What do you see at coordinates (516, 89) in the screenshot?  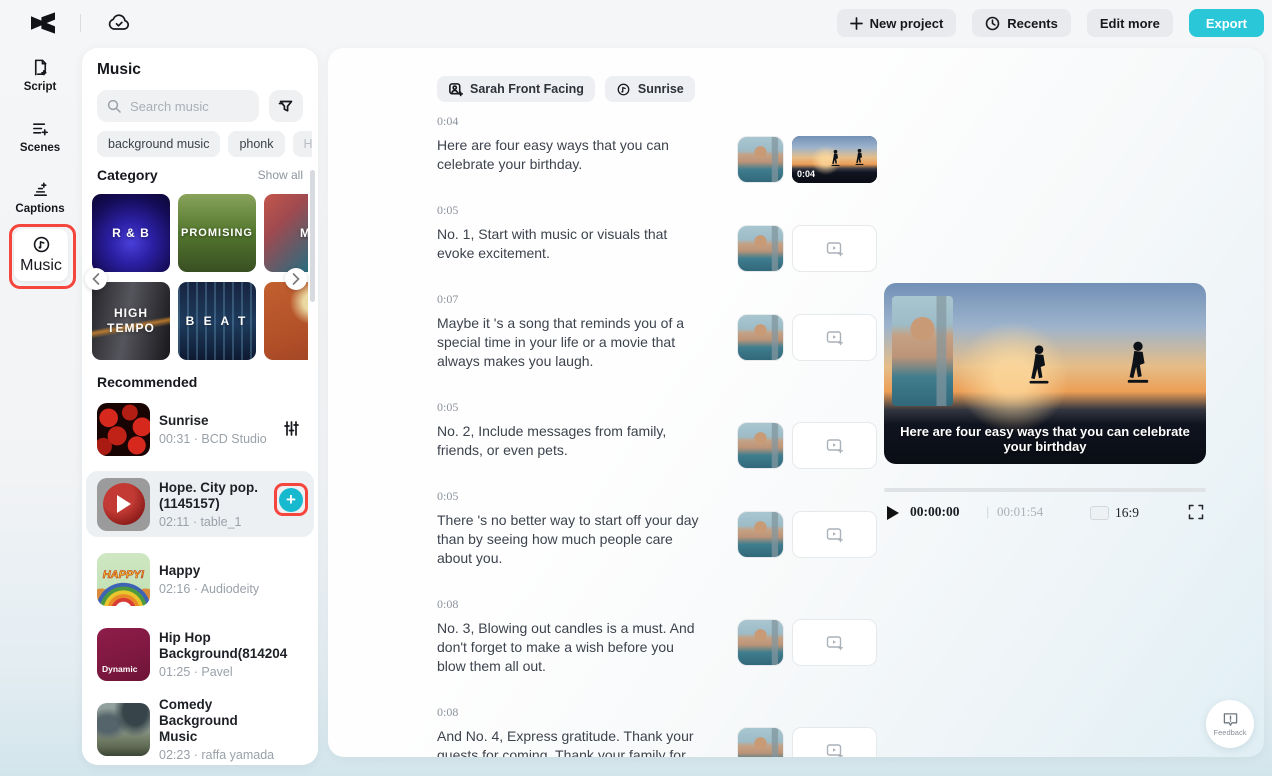 I see `chip-sarah-front-facing: Sarah Front Facing` at bounding box center [516, 89].